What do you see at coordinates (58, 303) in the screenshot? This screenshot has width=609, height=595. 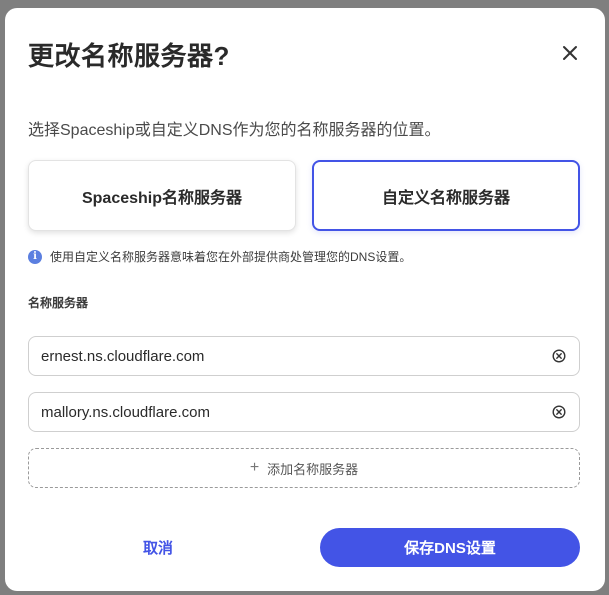 I see `nameservers-label: 名称服务器` at bounding box center [58, 303].